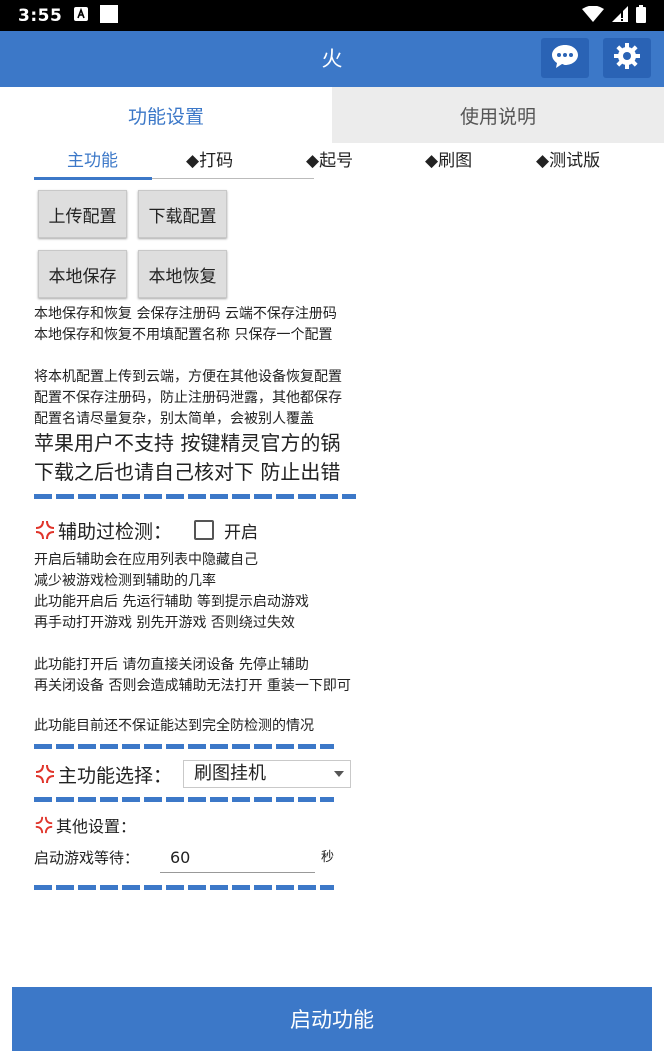 This screenshot has width=664, height=1062. I want to click on main-function-label: 主功能选择：, so click(115, 775).